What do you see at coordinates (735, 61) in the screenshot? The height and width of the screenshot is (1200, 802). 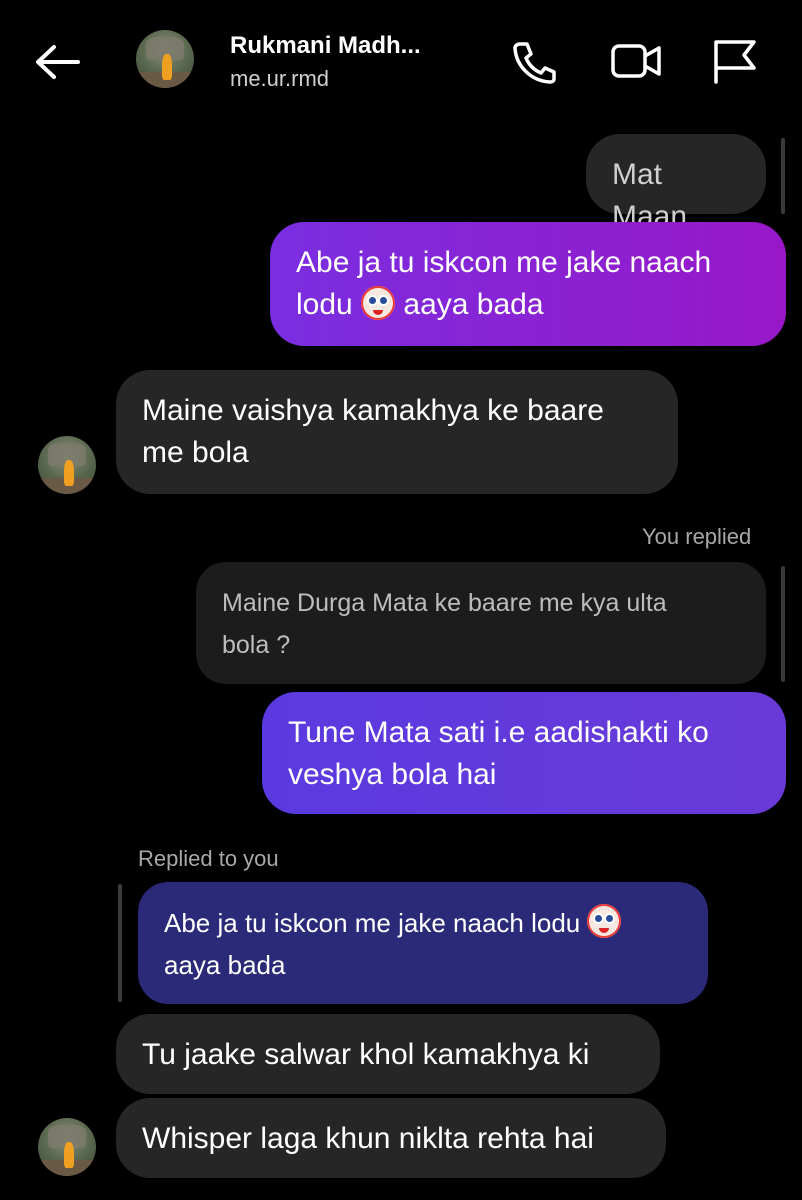 I see `flag-icon` at bounding box center [735, 61].